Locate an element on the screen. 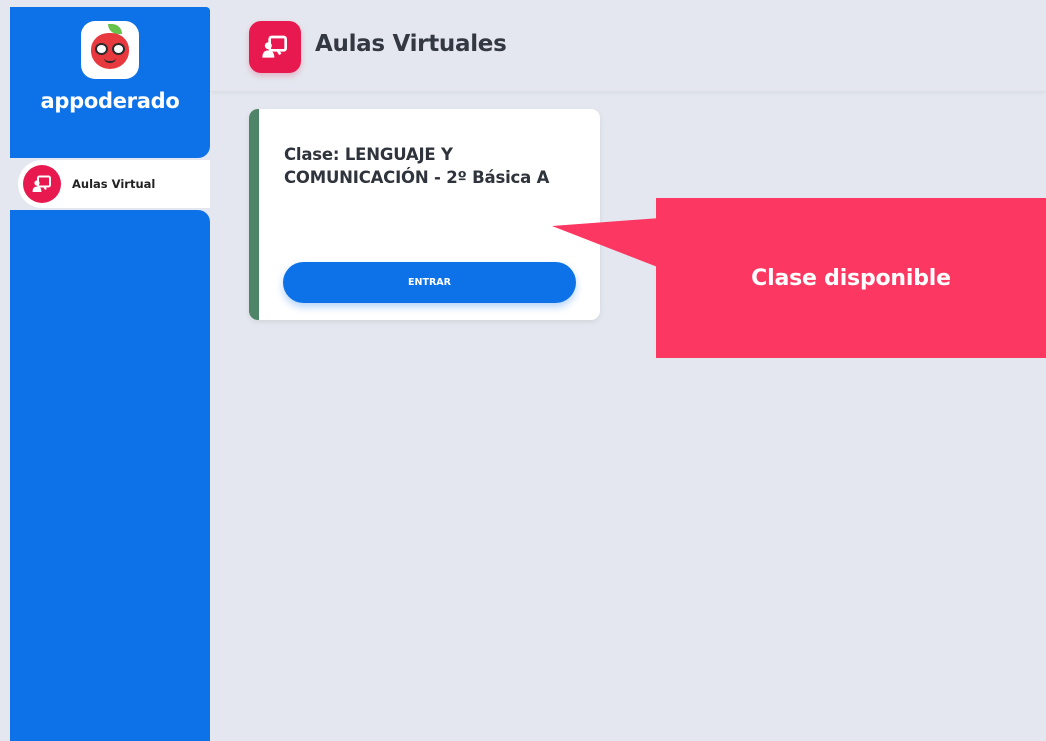  card-accent-bar is located at coordinates (254, 214).